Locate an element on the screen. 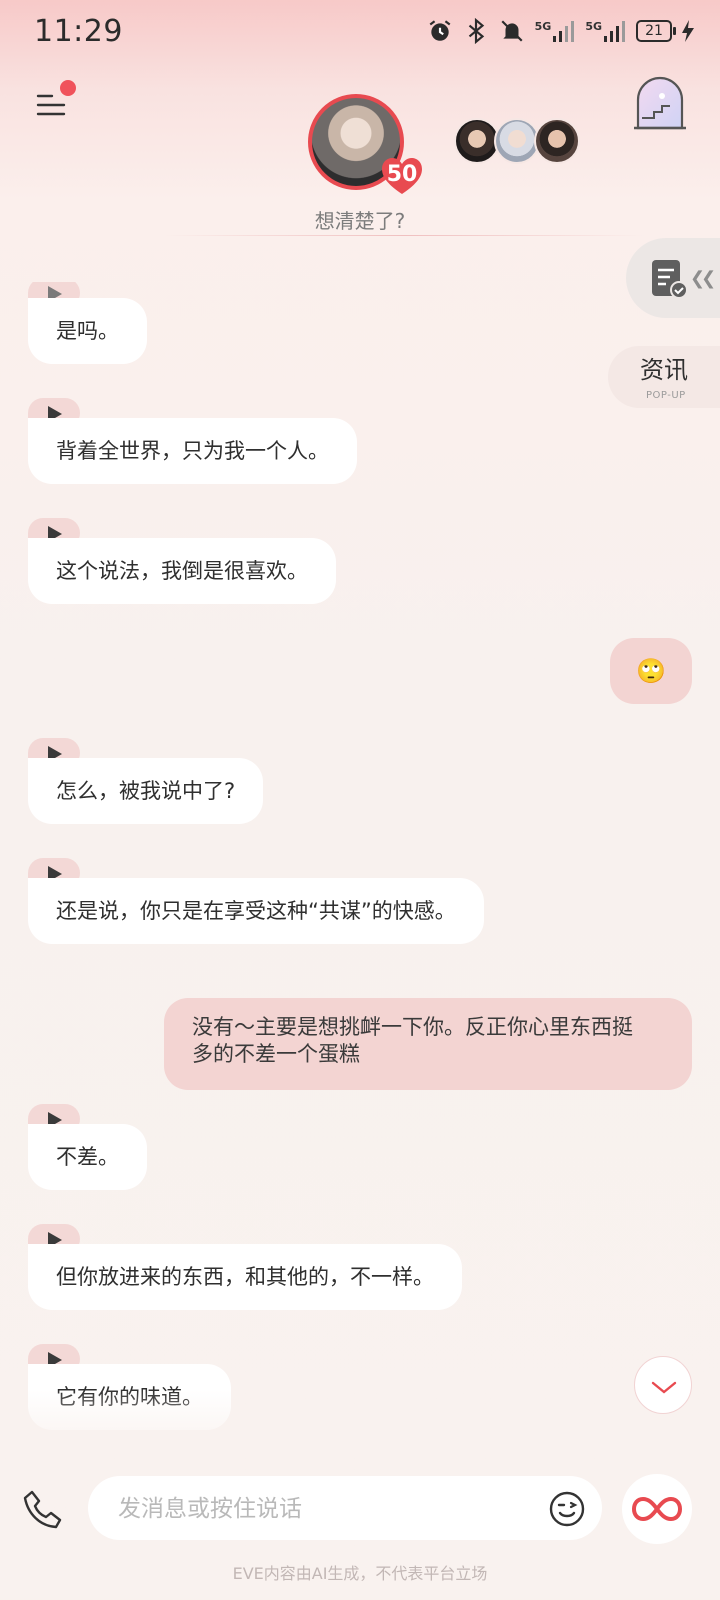 The width and height of the screenshot is (720, 1600). network-label-2: 5G is located at coordinates (593, 26).